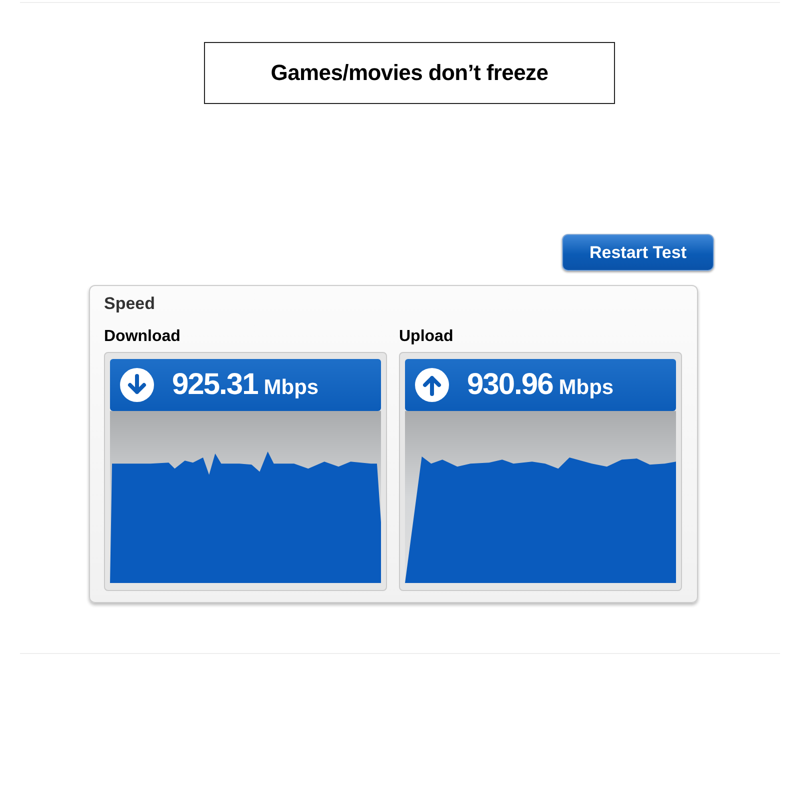 The width and height of the screenshot is (800, 800). What do you see at coordinates (638, 252) in the screenshot?
I see `restart-test-button: Restart Test` at bounding box center [638, 252].